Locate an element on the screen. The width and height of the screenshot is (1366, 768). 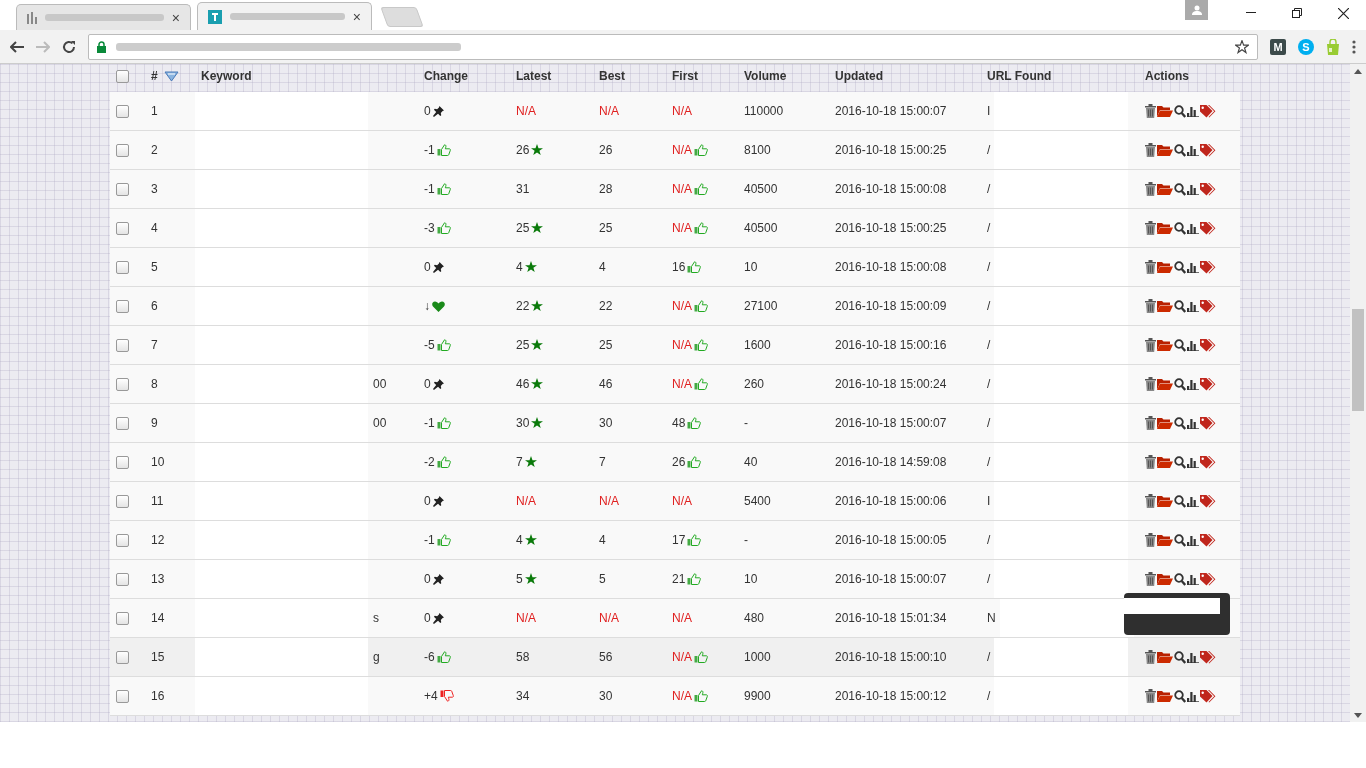
minimize-icon is located at coordinates (1251, 13).